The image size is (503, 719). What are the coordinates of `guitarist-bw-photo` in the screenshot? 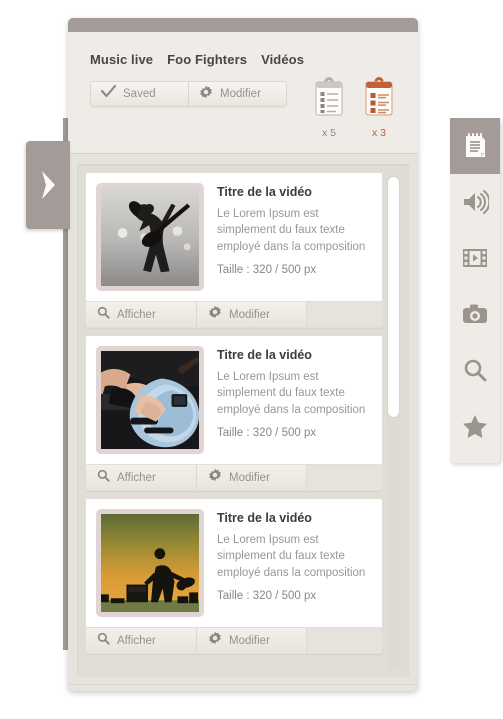 It's located at (150, 237).